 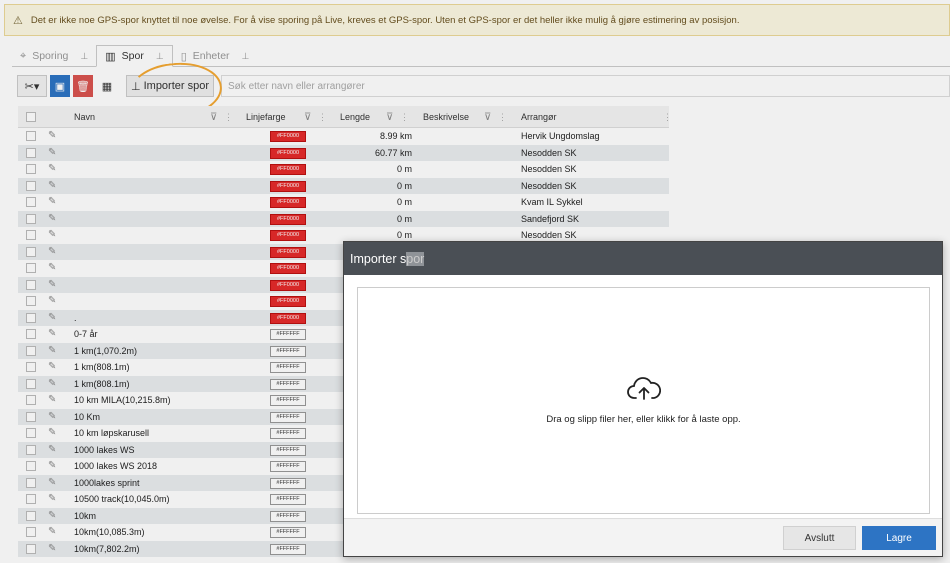 I want to click on cancel-button: Avslutt, so click(x=819, y=538).